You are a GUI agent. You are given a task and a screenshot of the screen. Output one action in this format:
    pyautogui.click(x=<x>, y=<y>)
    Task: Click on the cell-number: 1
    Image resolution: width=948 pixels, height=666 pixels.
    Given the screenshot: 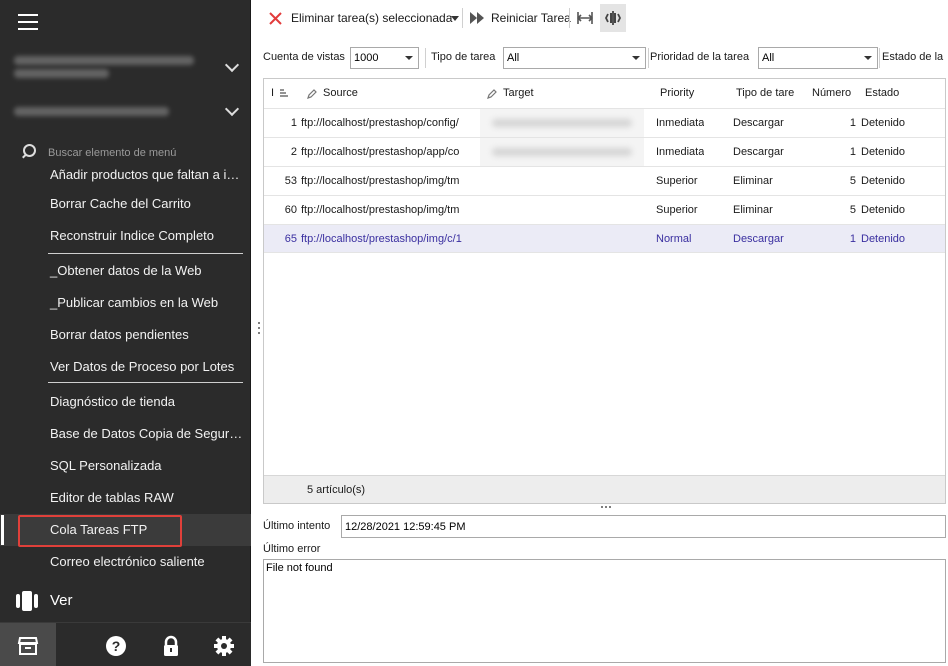 What is the action you would take?
    pyautogui.click(x=852, y=152)
    